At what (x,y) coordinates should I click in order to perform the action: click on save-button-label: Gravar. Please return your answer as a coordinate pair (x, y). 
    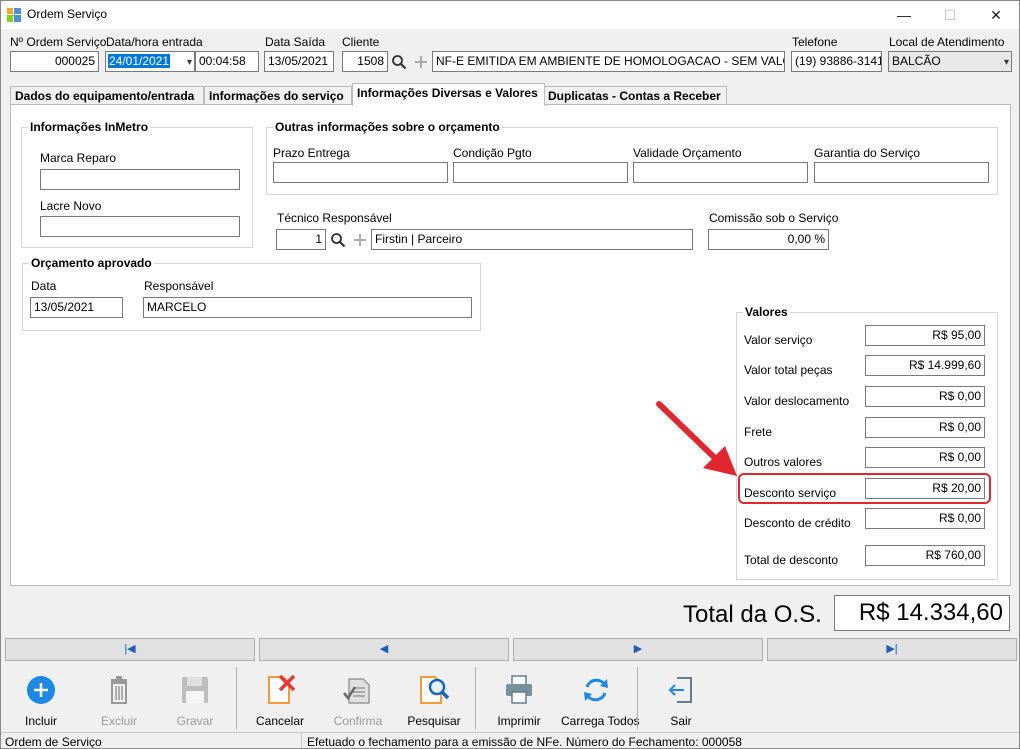
    Looking at the image, I should click on (195, 721).